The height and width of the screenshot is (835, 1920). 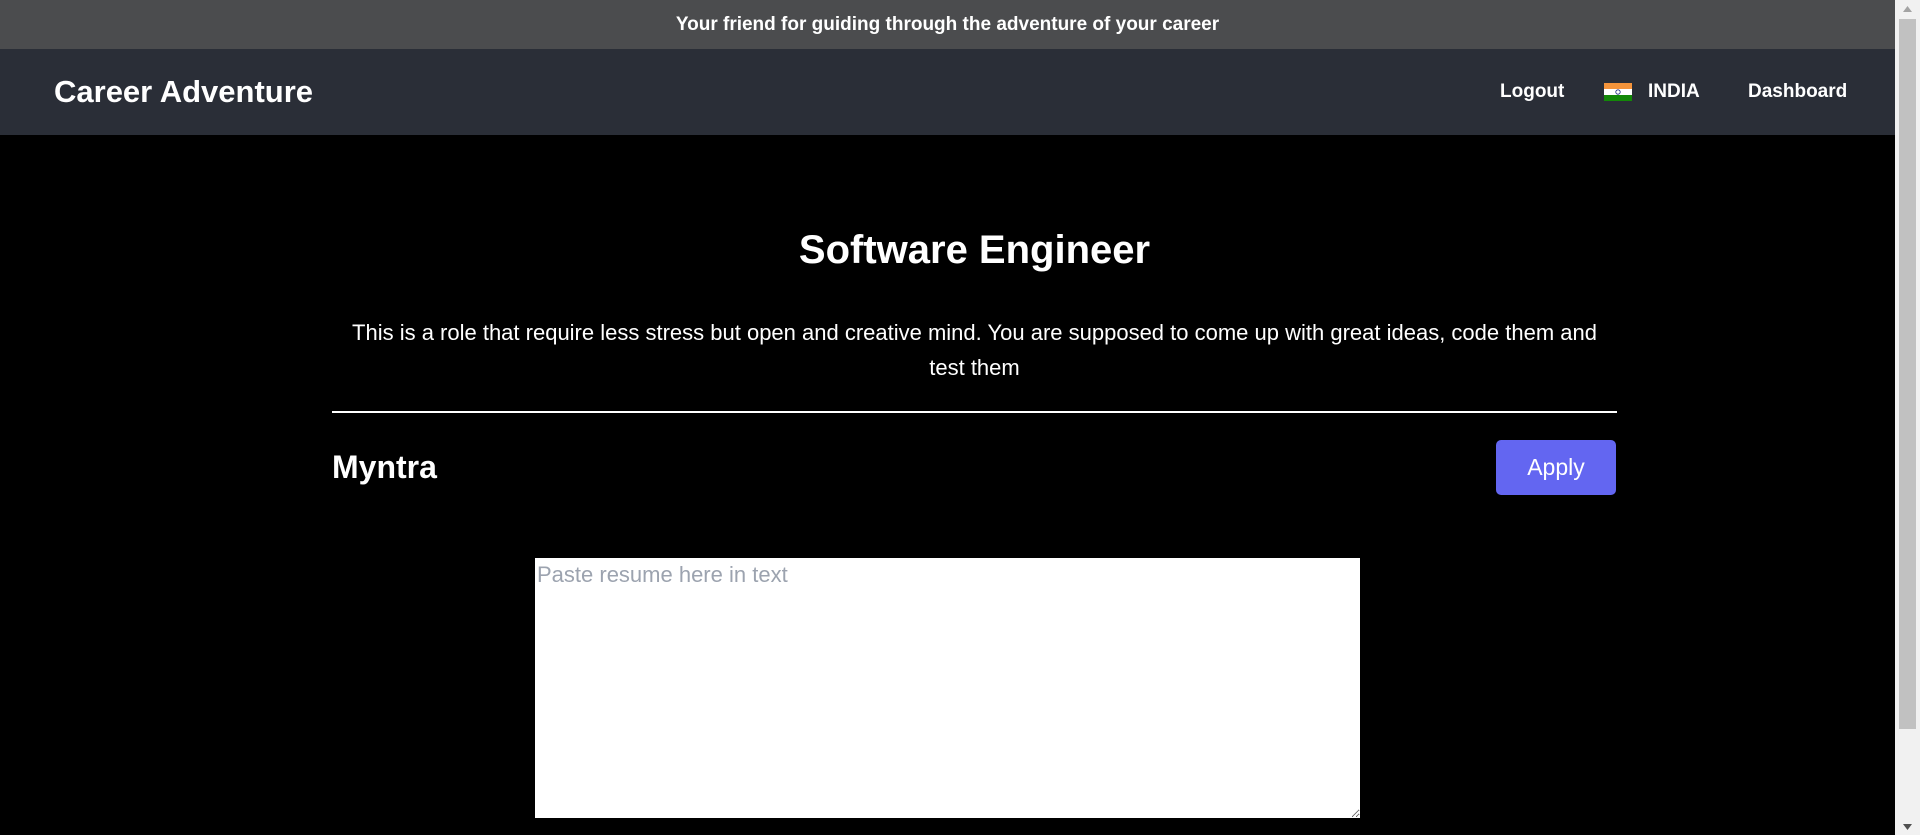 I want to click on scroll-down-icon, so click(x=1907, y=826).